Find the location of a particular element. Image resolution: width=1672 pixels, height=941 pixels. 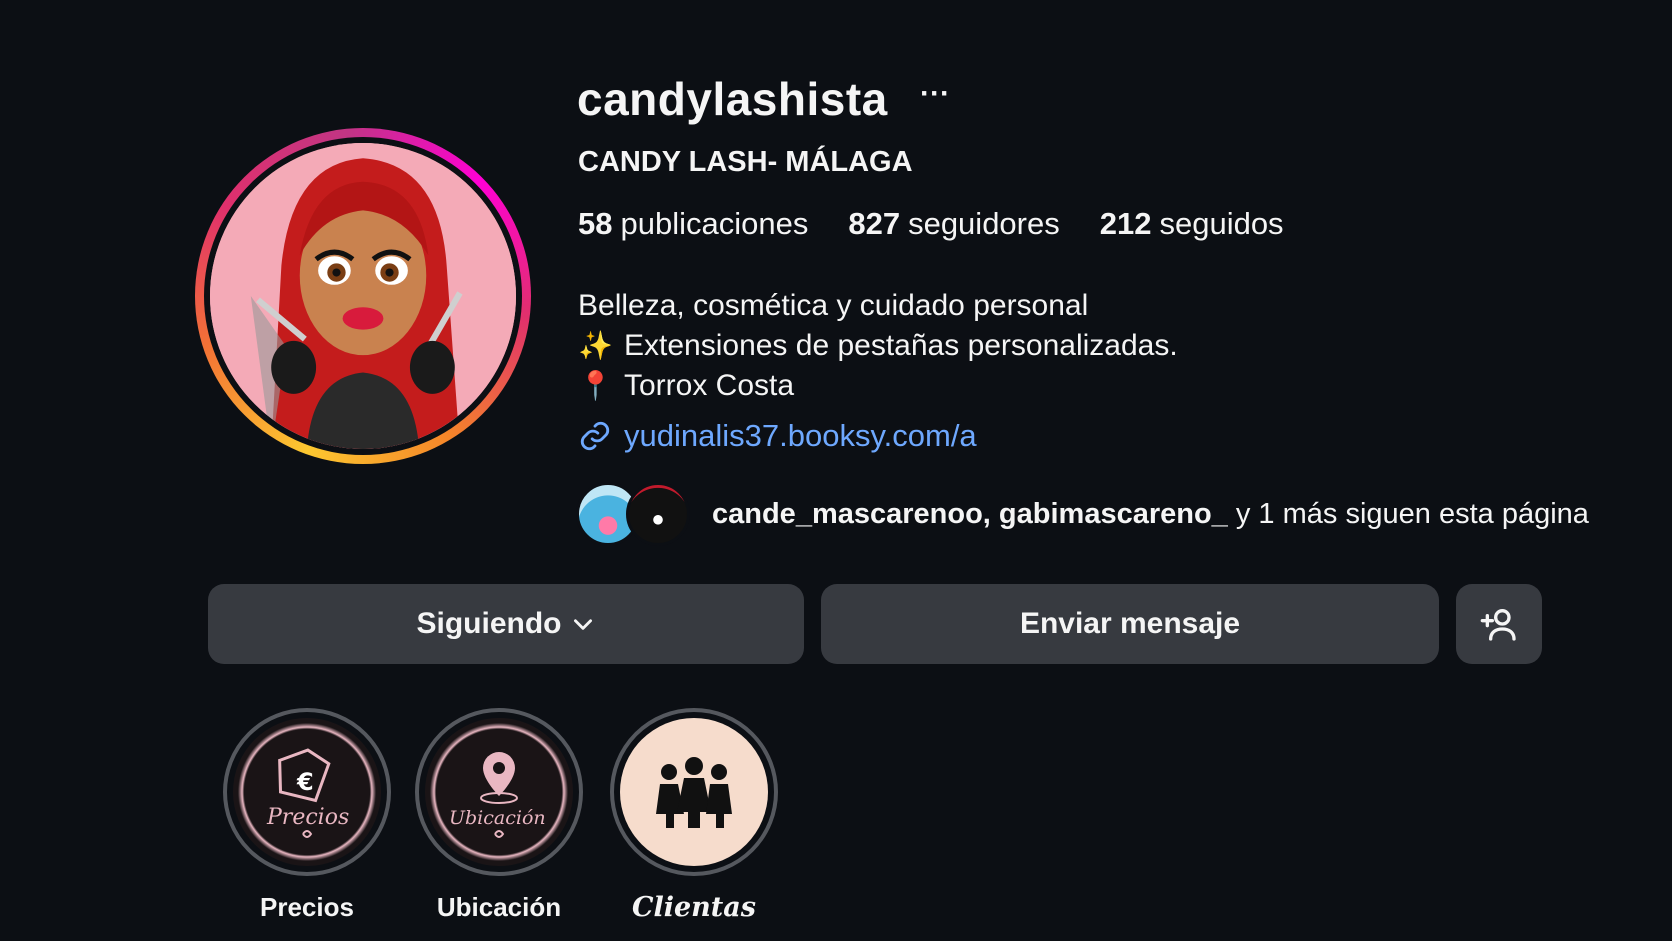

following-stat: 212 seguidos is located at coordinates (1192, 224).